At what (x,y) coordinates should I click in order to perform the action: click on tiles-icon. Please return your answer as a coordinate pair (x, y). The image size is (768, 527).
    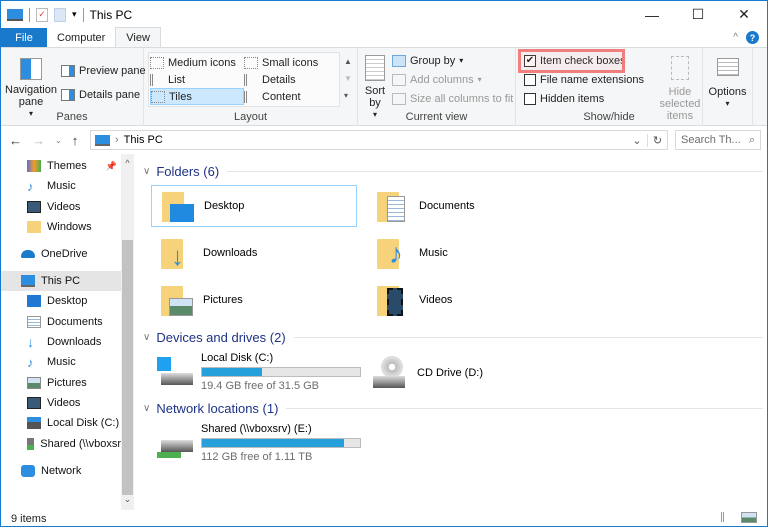
    Looking at the image, I should click on (158, 96).